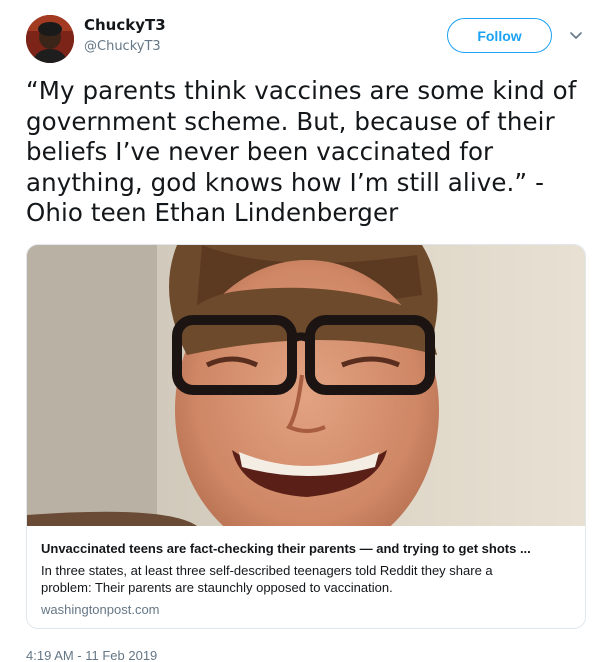  Describe the element at coordinates (576, 36) in the screenshot. I see `chevron-down-icon` at that location.